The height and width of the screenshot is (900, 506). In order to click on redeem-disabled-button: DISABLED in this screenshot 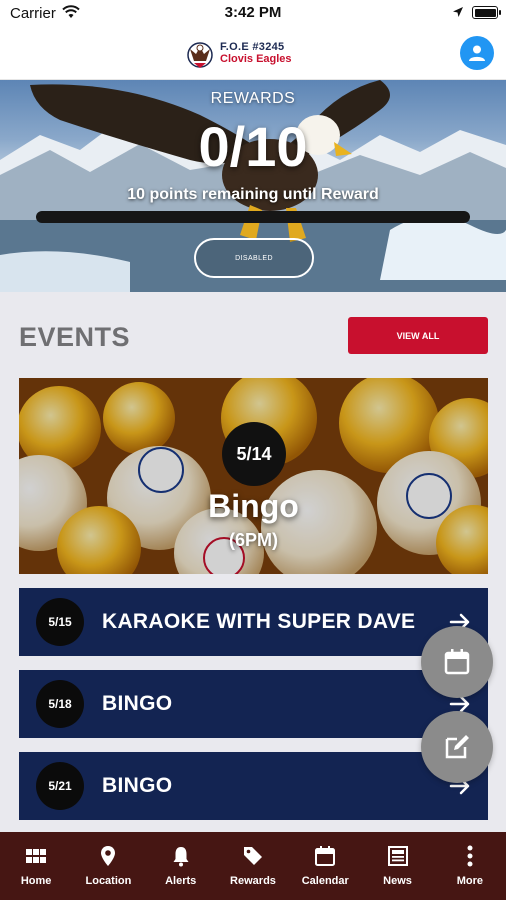, I will do `click(254, 258)`.